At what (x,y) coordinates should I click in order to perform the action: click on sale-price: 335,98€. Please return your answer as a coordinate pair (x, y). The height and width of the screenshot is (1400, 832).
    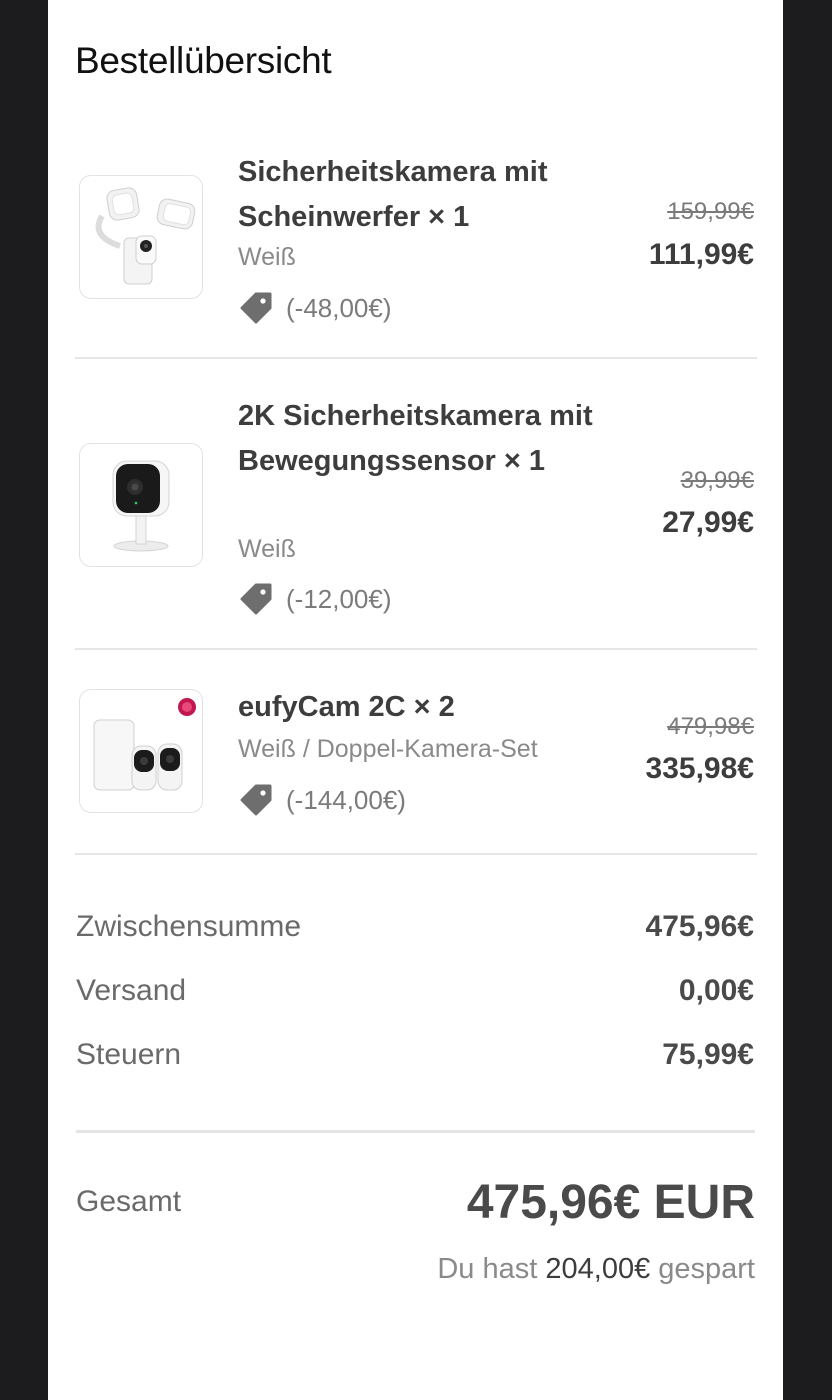
    Looking at the image, I should click on (699, 768).